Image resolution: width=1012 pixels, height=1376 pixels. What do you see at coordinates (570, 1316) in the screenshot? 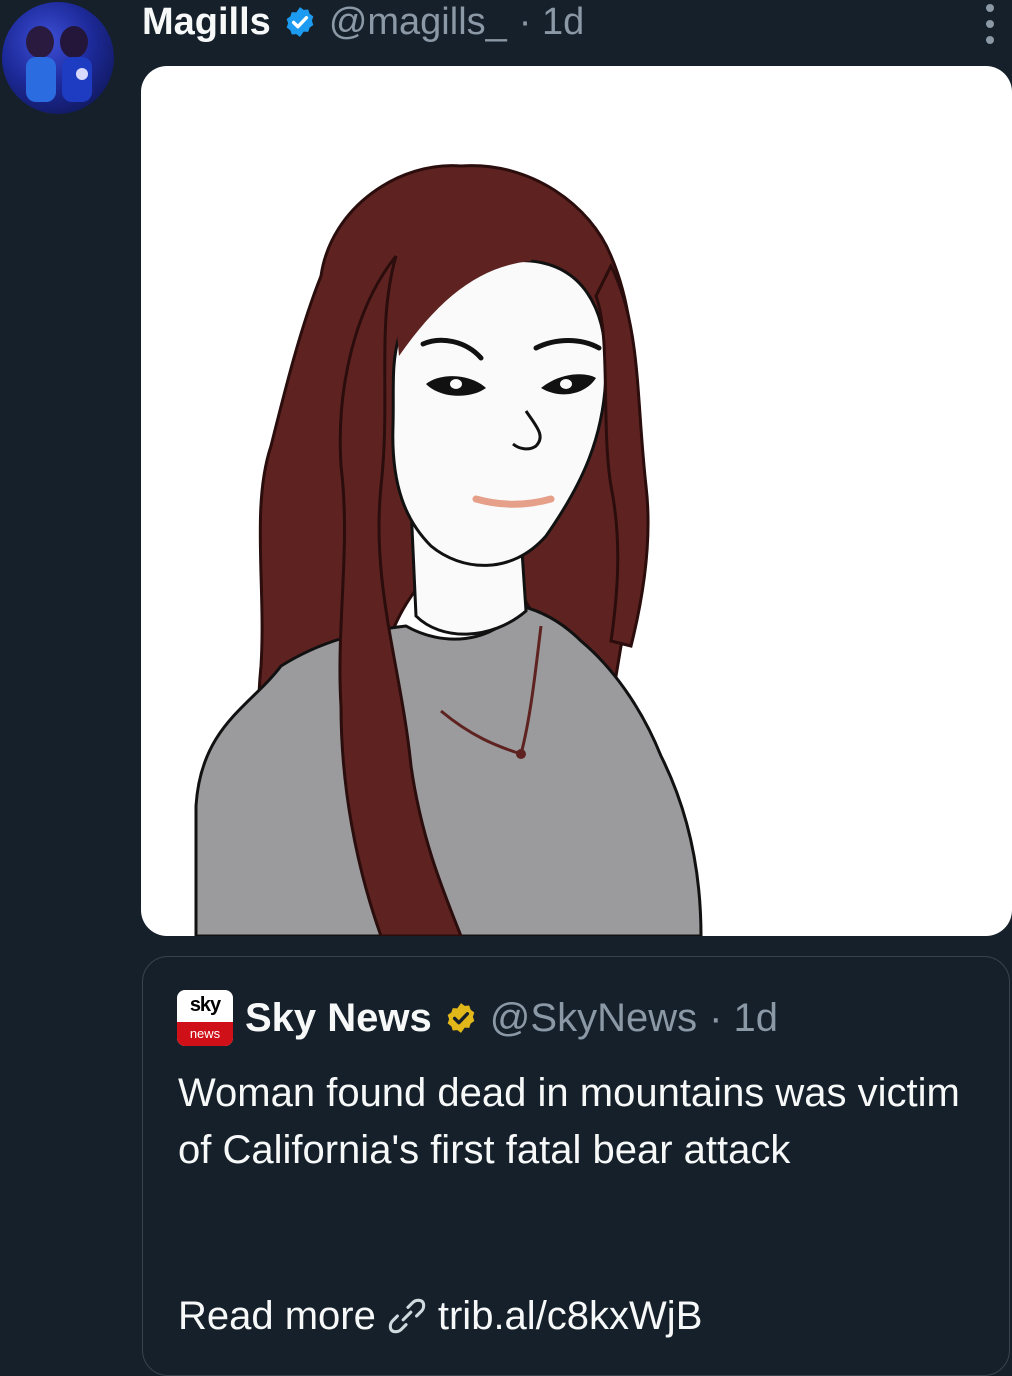
I see `article-link: trib.al/c8kxWjB` at bounding box center [570, 1316].